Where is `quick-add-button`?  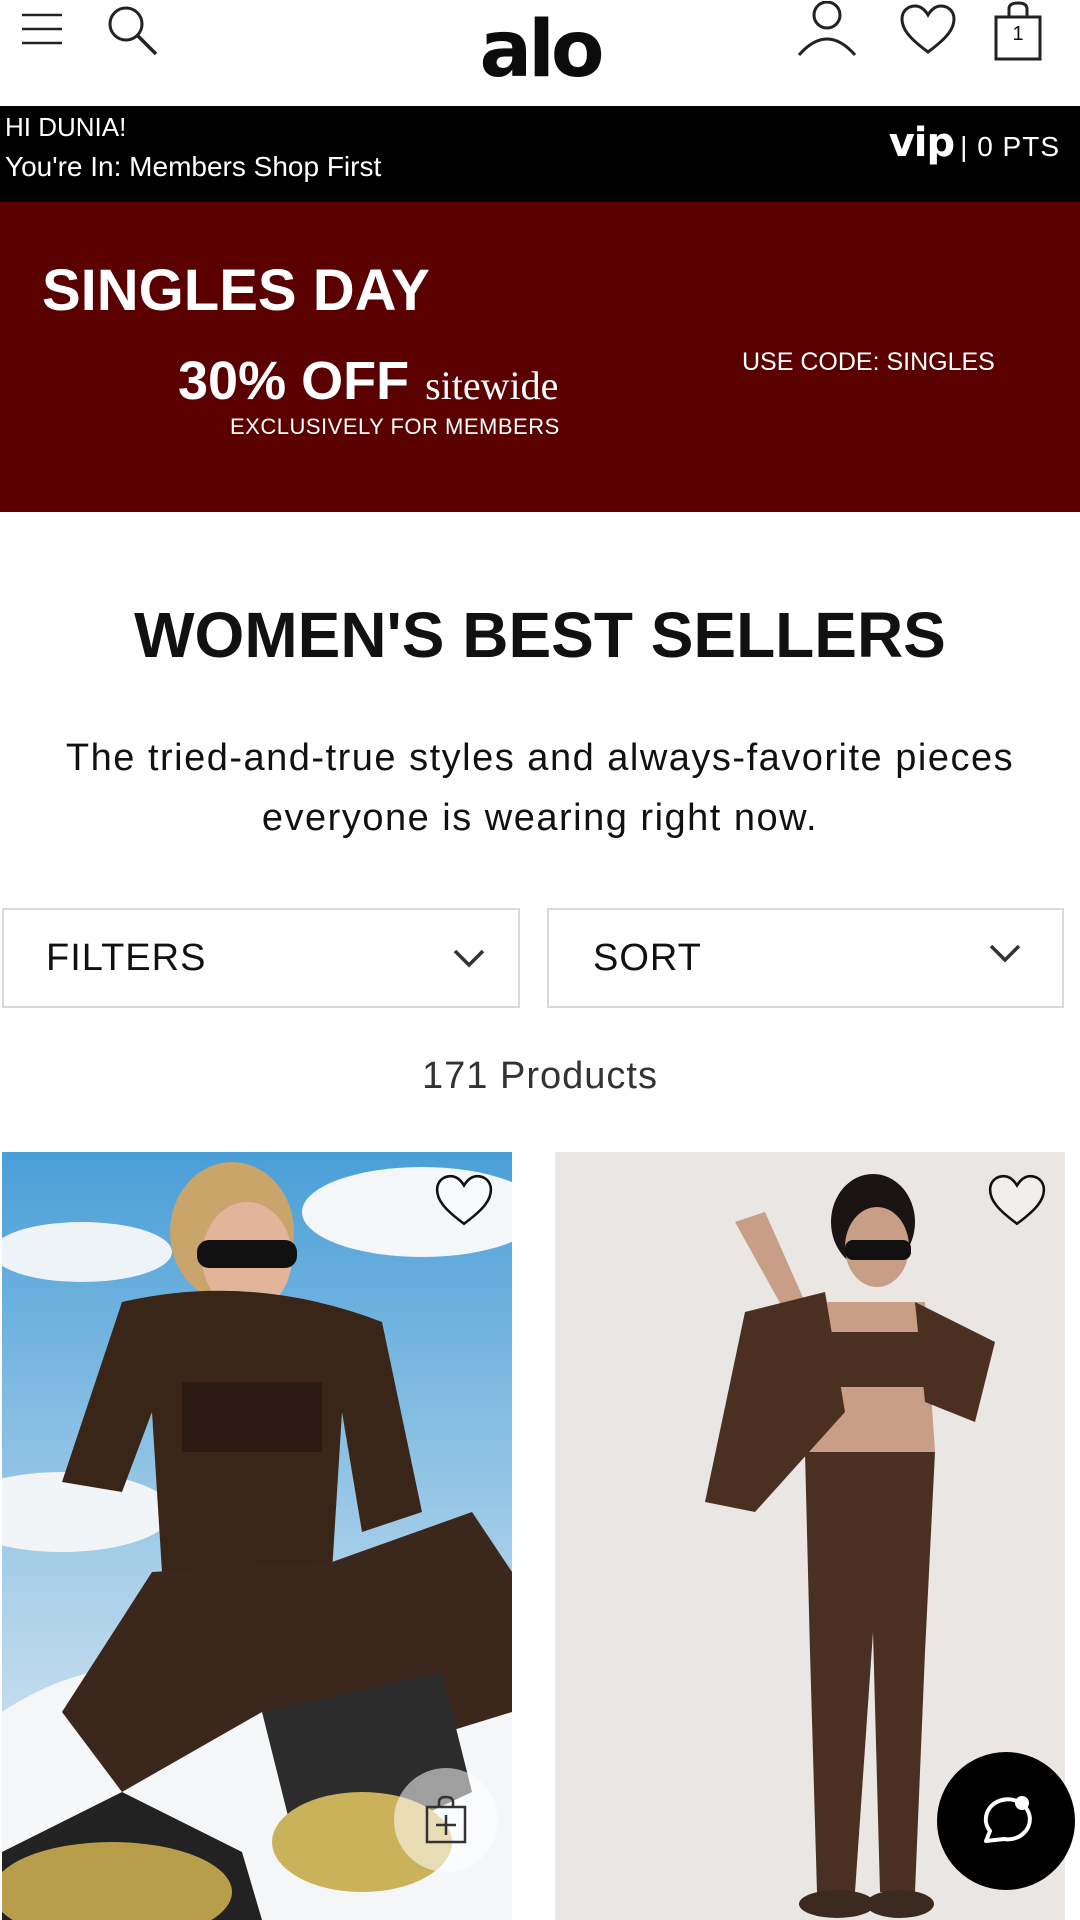
quick-add-button is located at coordinates (446, 1820).